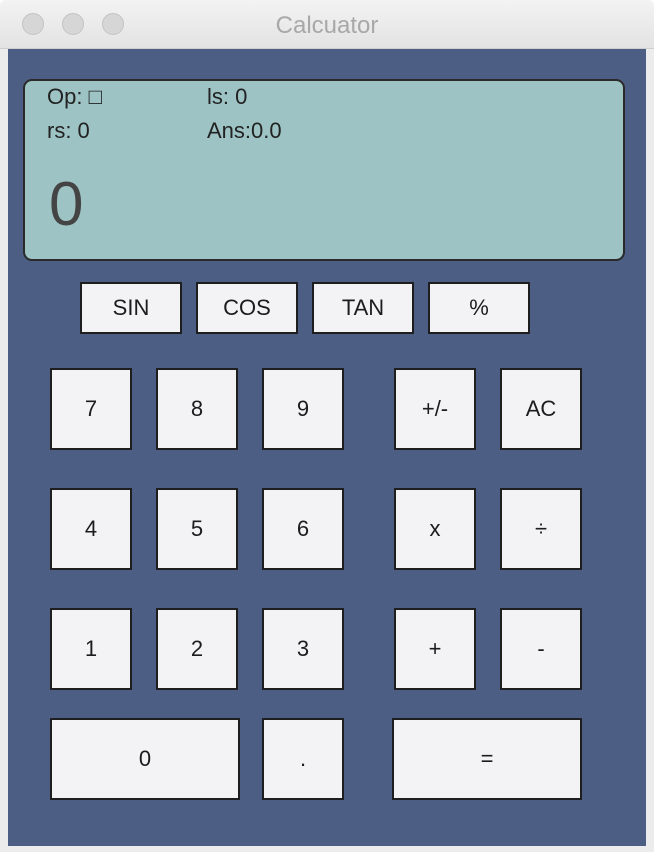  Describe the element at coordinates (68, 130) in the screenshot. I see `right-operand-readout: rs: 0` at that location.